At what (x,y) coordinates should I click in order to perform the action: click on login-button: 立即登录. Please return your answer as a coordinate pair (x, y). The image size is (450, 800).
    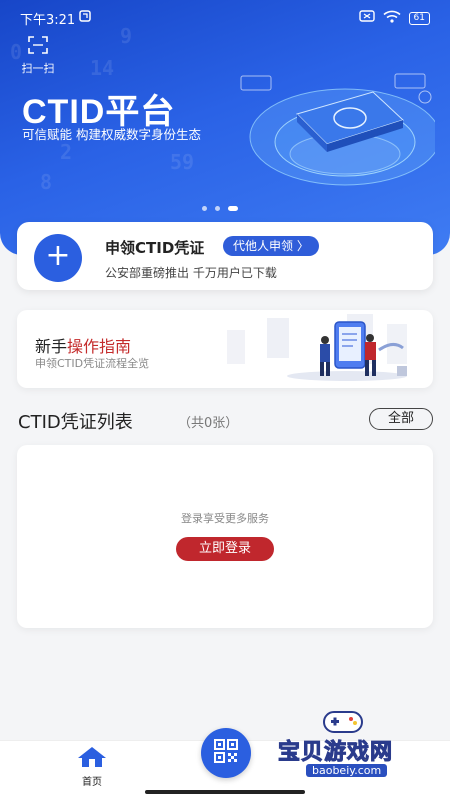
    Looking at the image, I should click on (225, 549).